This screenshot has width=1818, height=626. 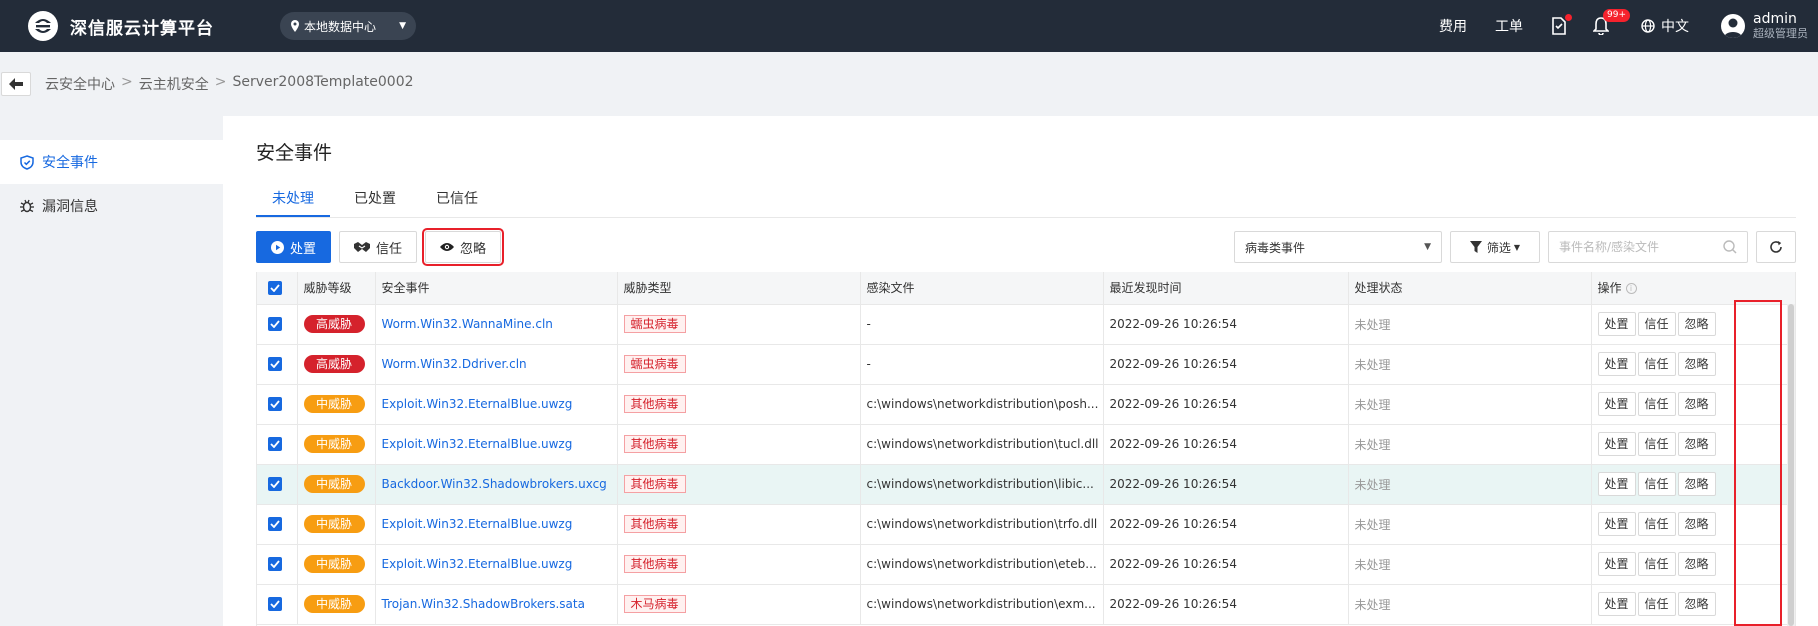 I want to click on info-icon: i, so click(x=1631, y=289).